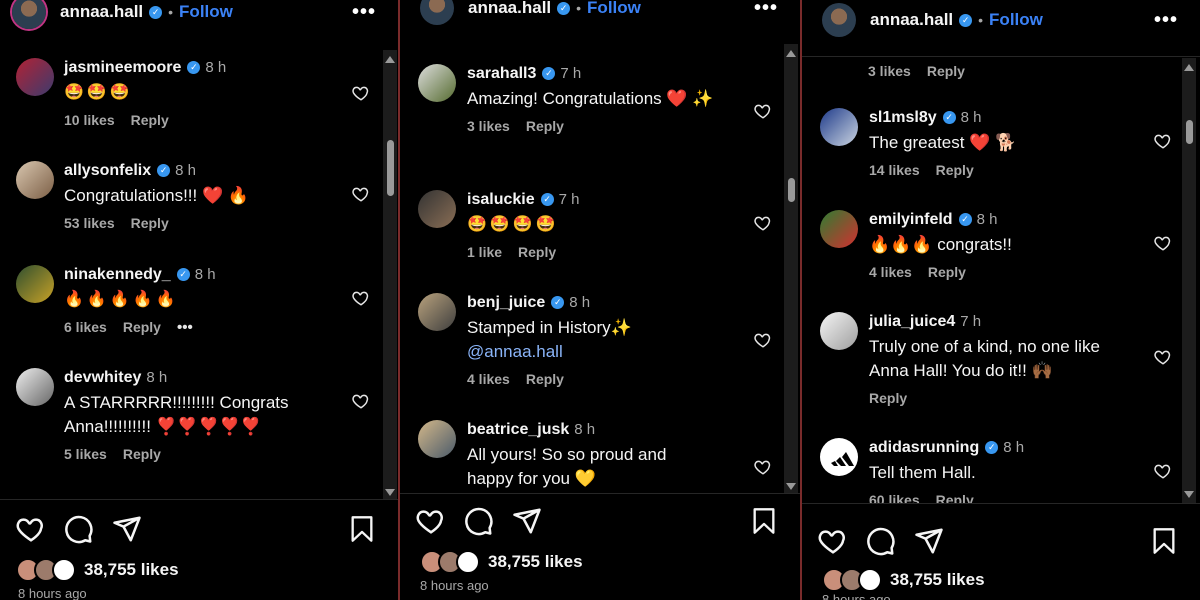 This screenshot has height=600, width=1200. I want to click on more-options-icon: •••, so click(185, 327).